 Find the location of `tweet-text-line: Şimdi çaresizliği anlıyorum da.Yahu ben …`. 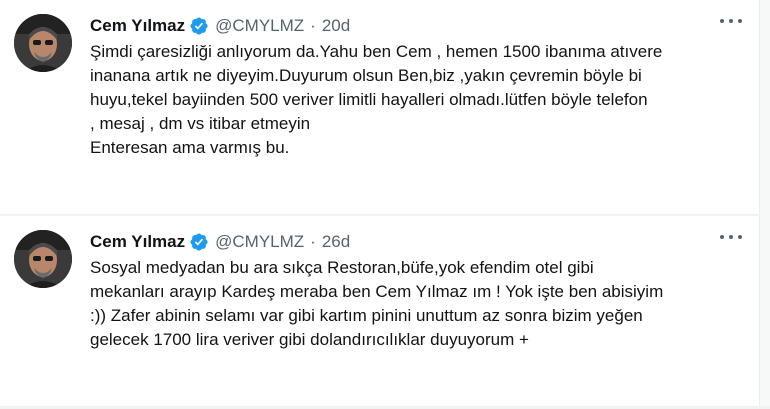

tweet-text-line: Şimdi çaresizliği anlıyorum da.Yahu ben … is located at coordinates (376, 51).